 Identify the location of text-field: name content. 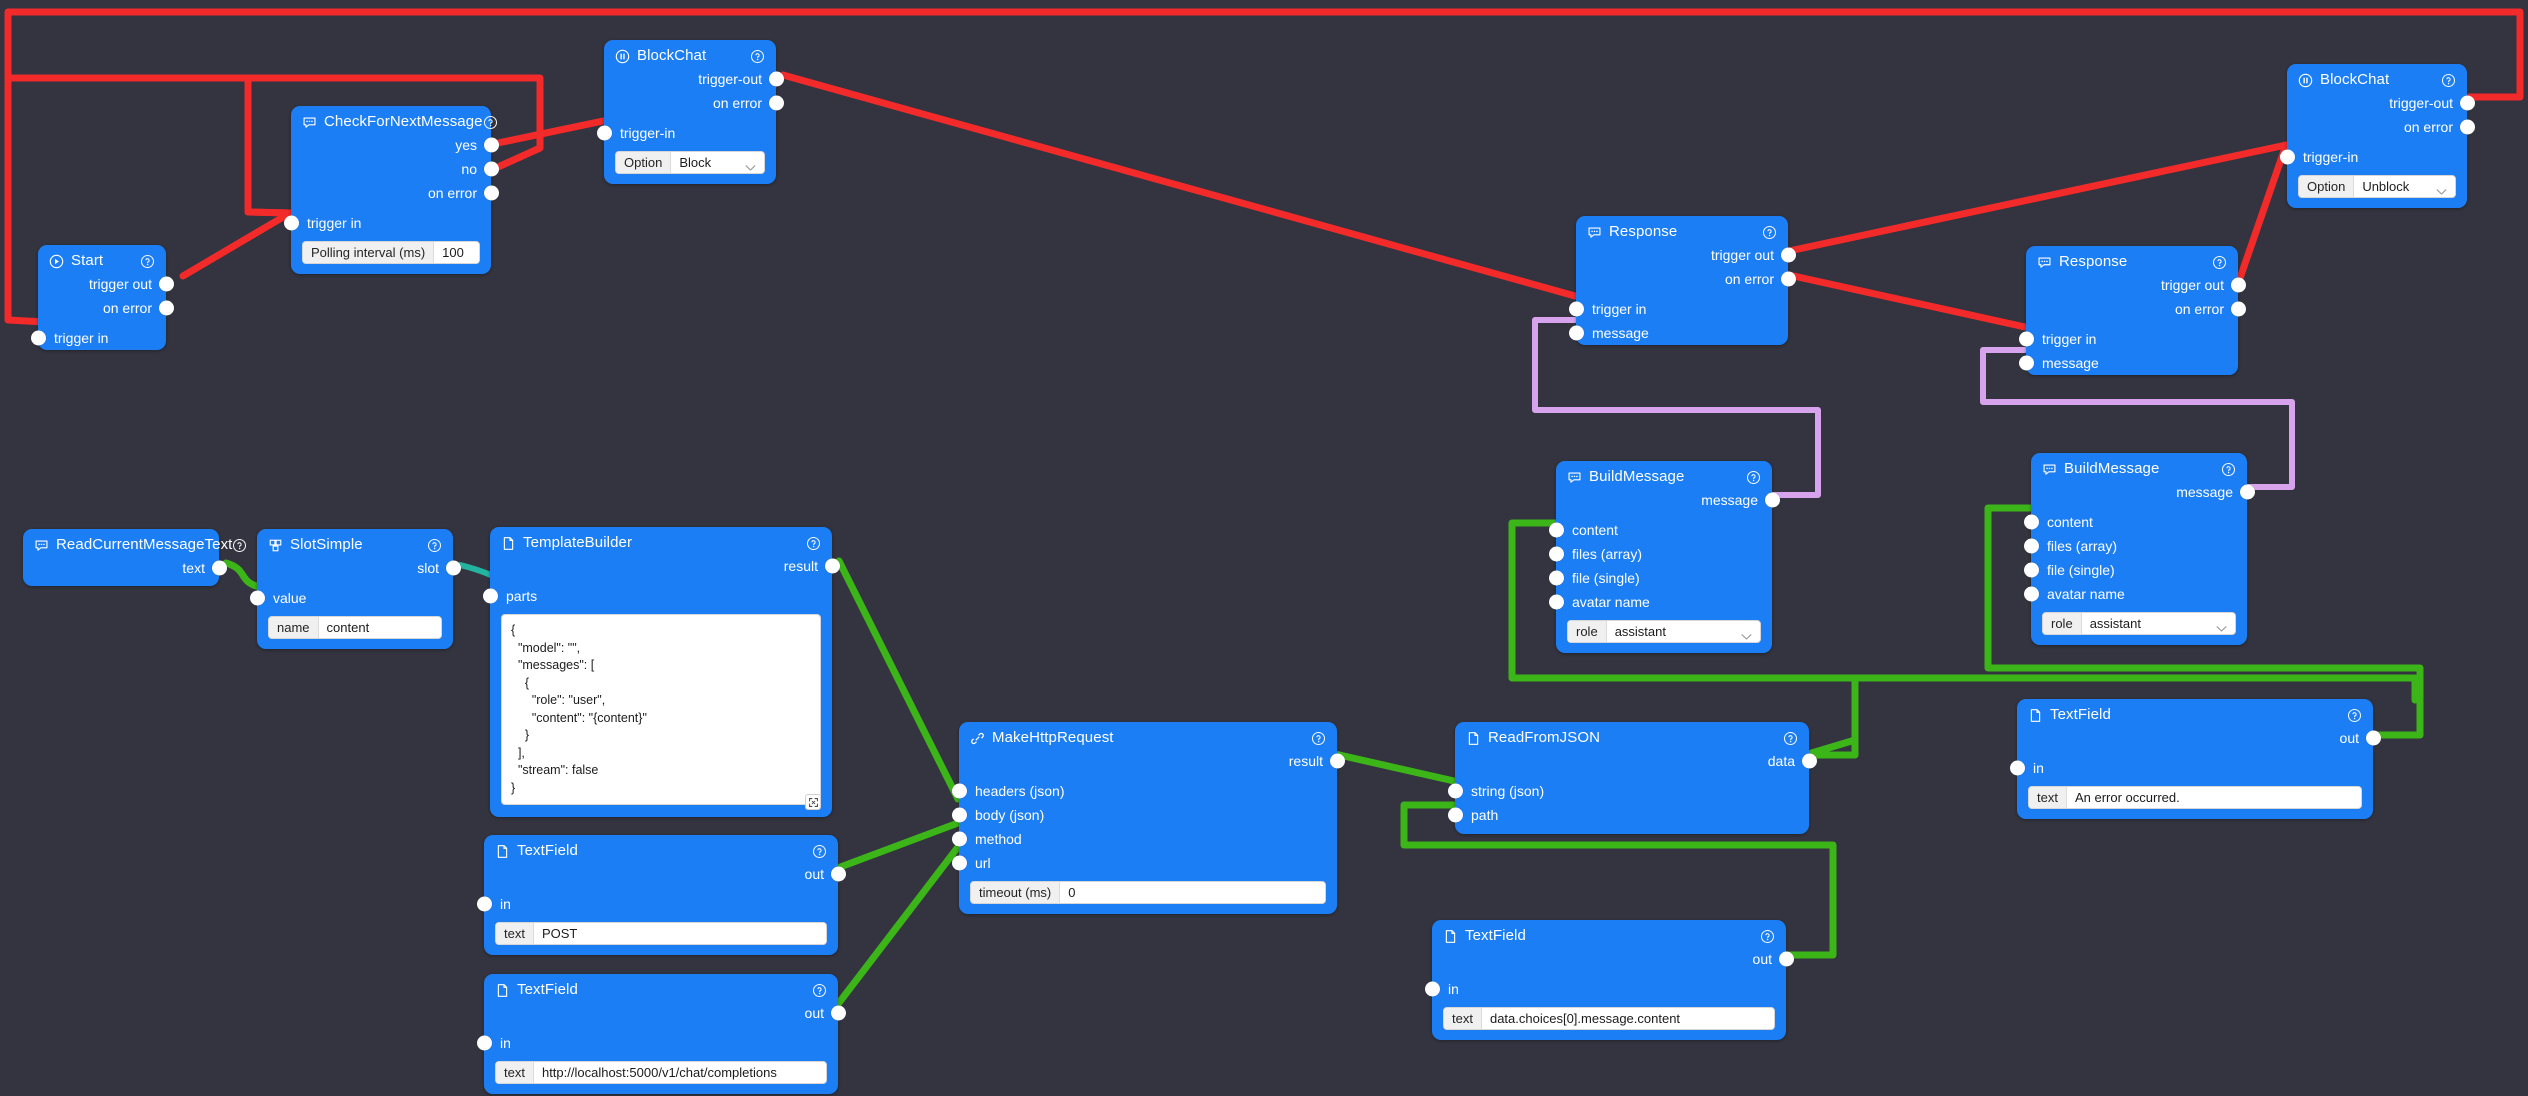
(355, 627).